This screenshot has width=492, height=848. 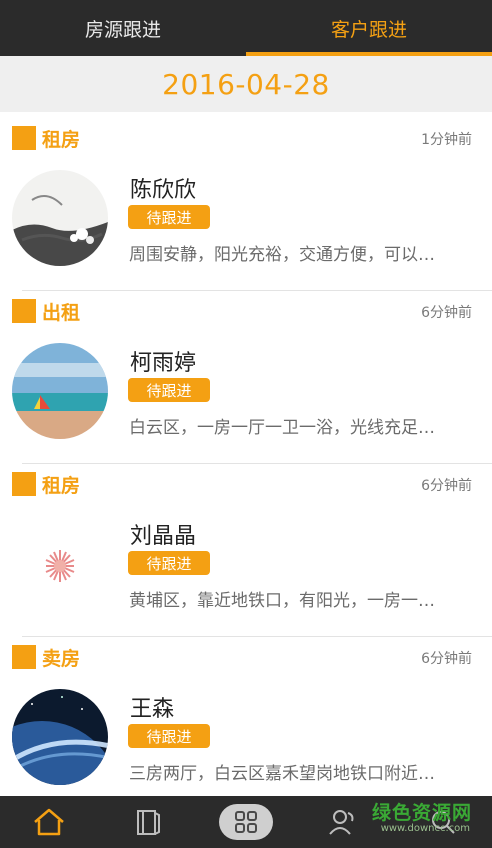 I want to click on tab-property-followup: 房源跟进, so click(x=123, y=28).